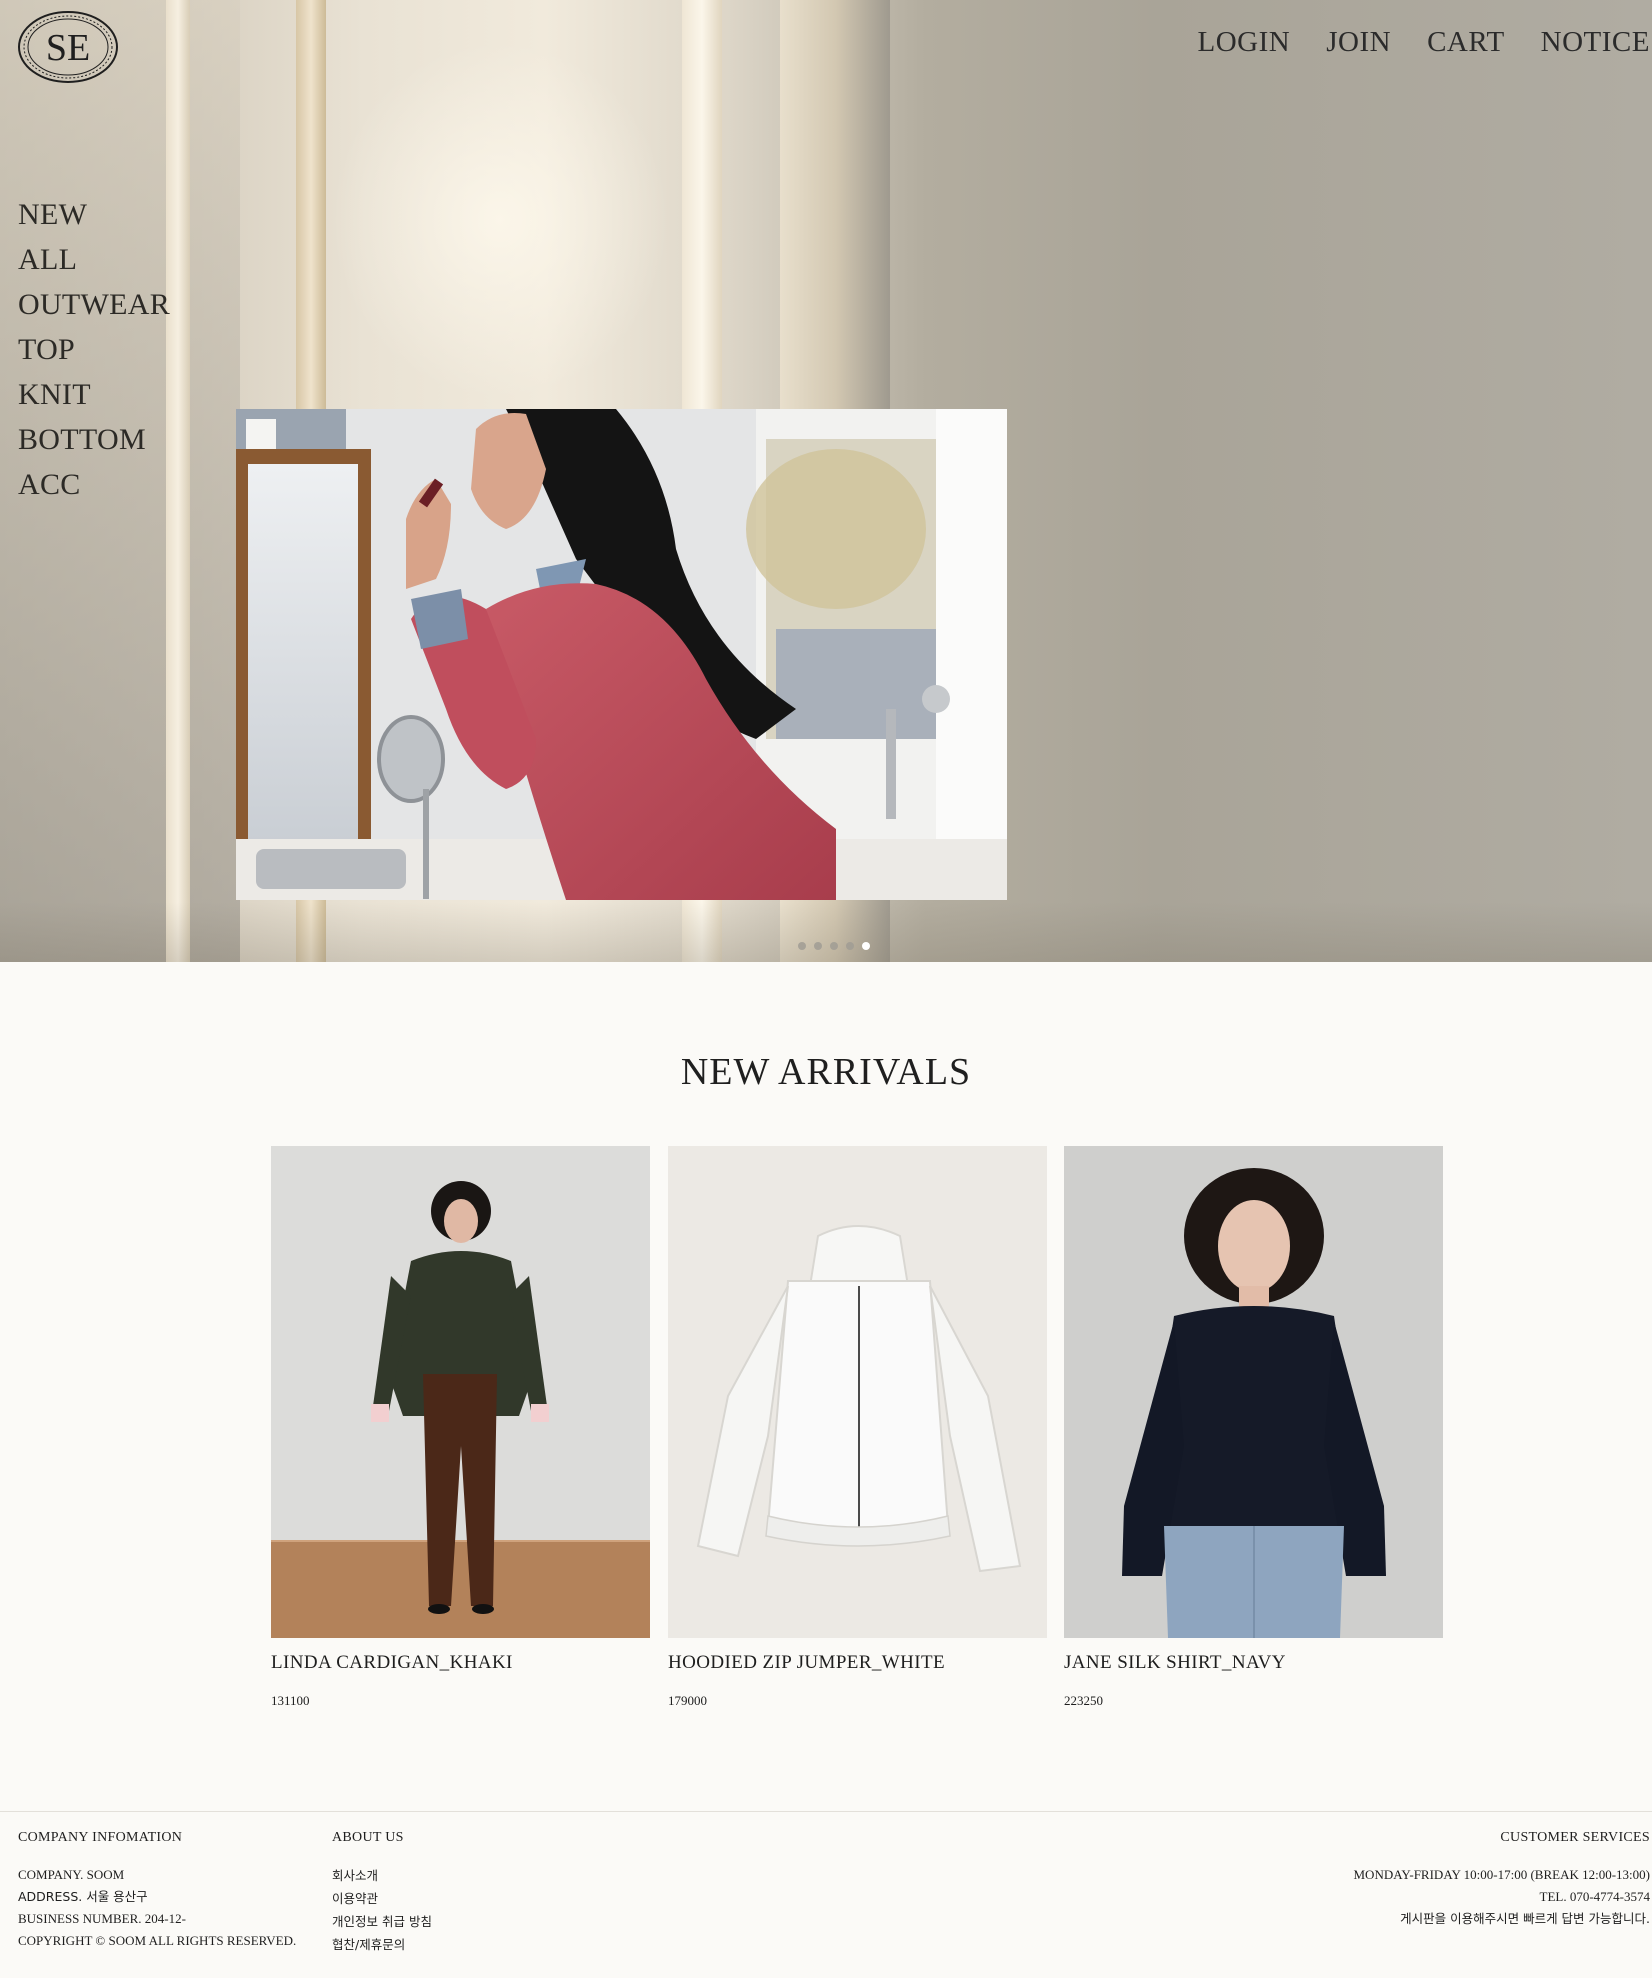  Describe the element at coordinates (866, 946) in the screenshot. I see `slider-dot-active` at that location.